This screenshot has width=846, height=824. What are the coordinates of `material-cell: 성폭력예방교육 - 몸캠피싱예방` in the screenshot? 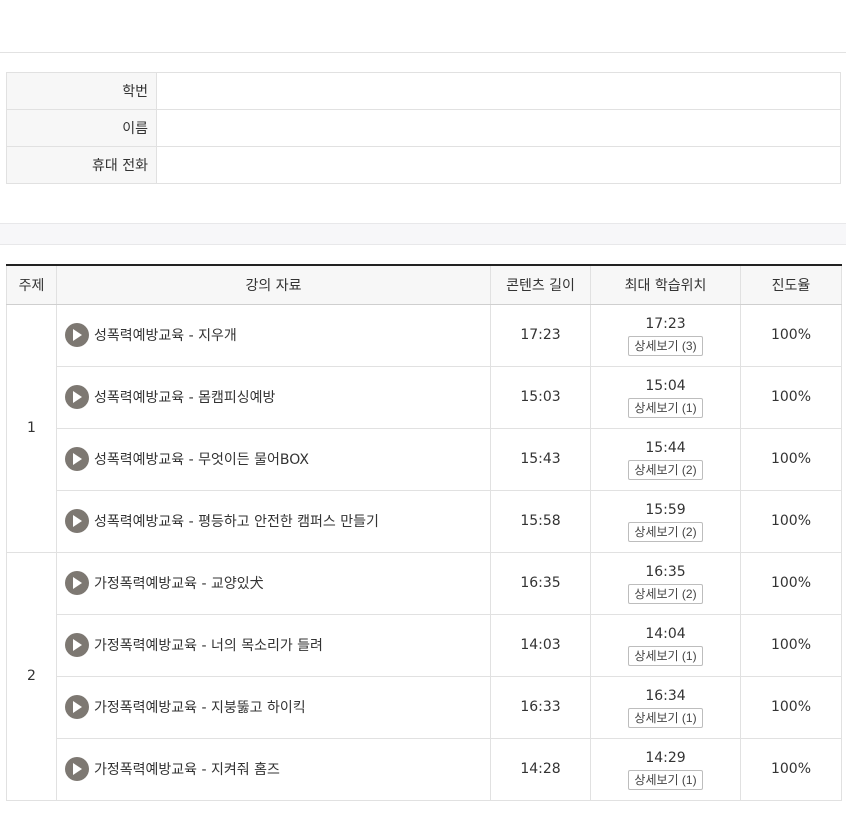 It's located at (273, 397).